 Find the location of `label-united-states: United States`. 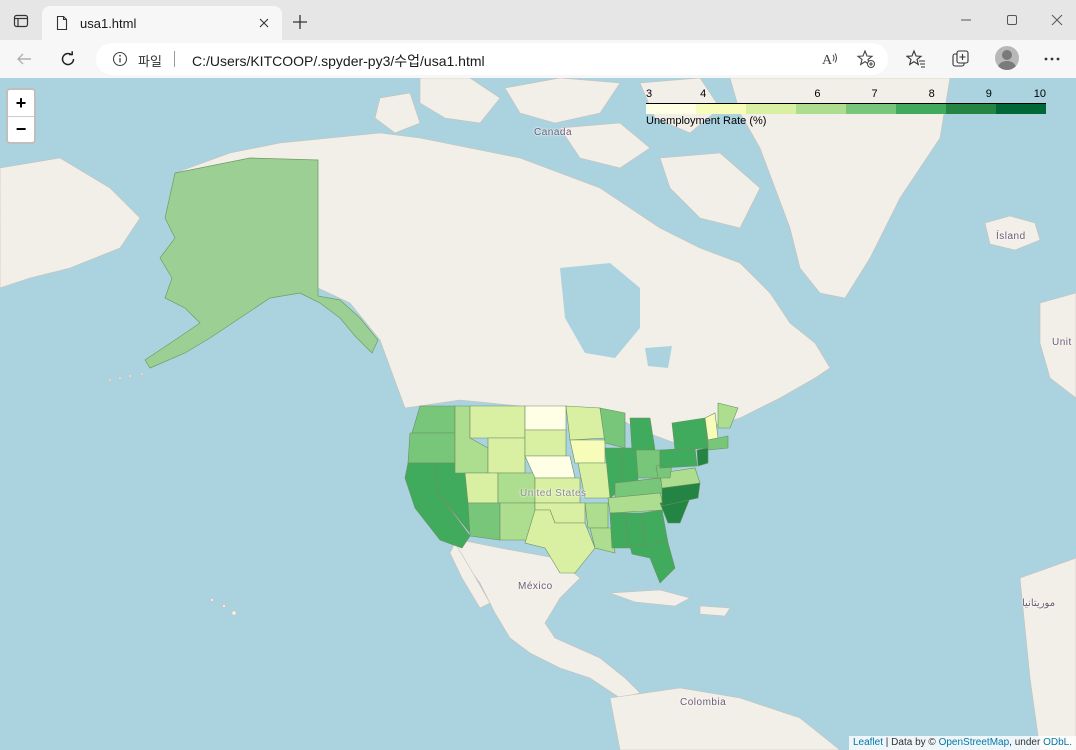

label-united-states: United States is located at coordinates (553, 493).